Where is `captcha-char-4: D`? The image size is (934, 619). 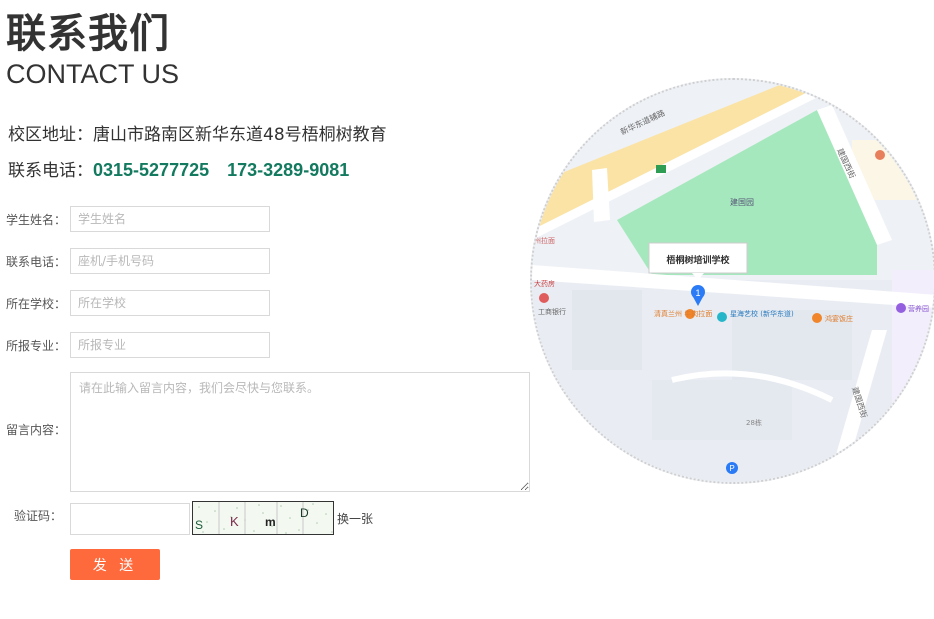 captcha-char-4: D is located at coordinates (304, 513).